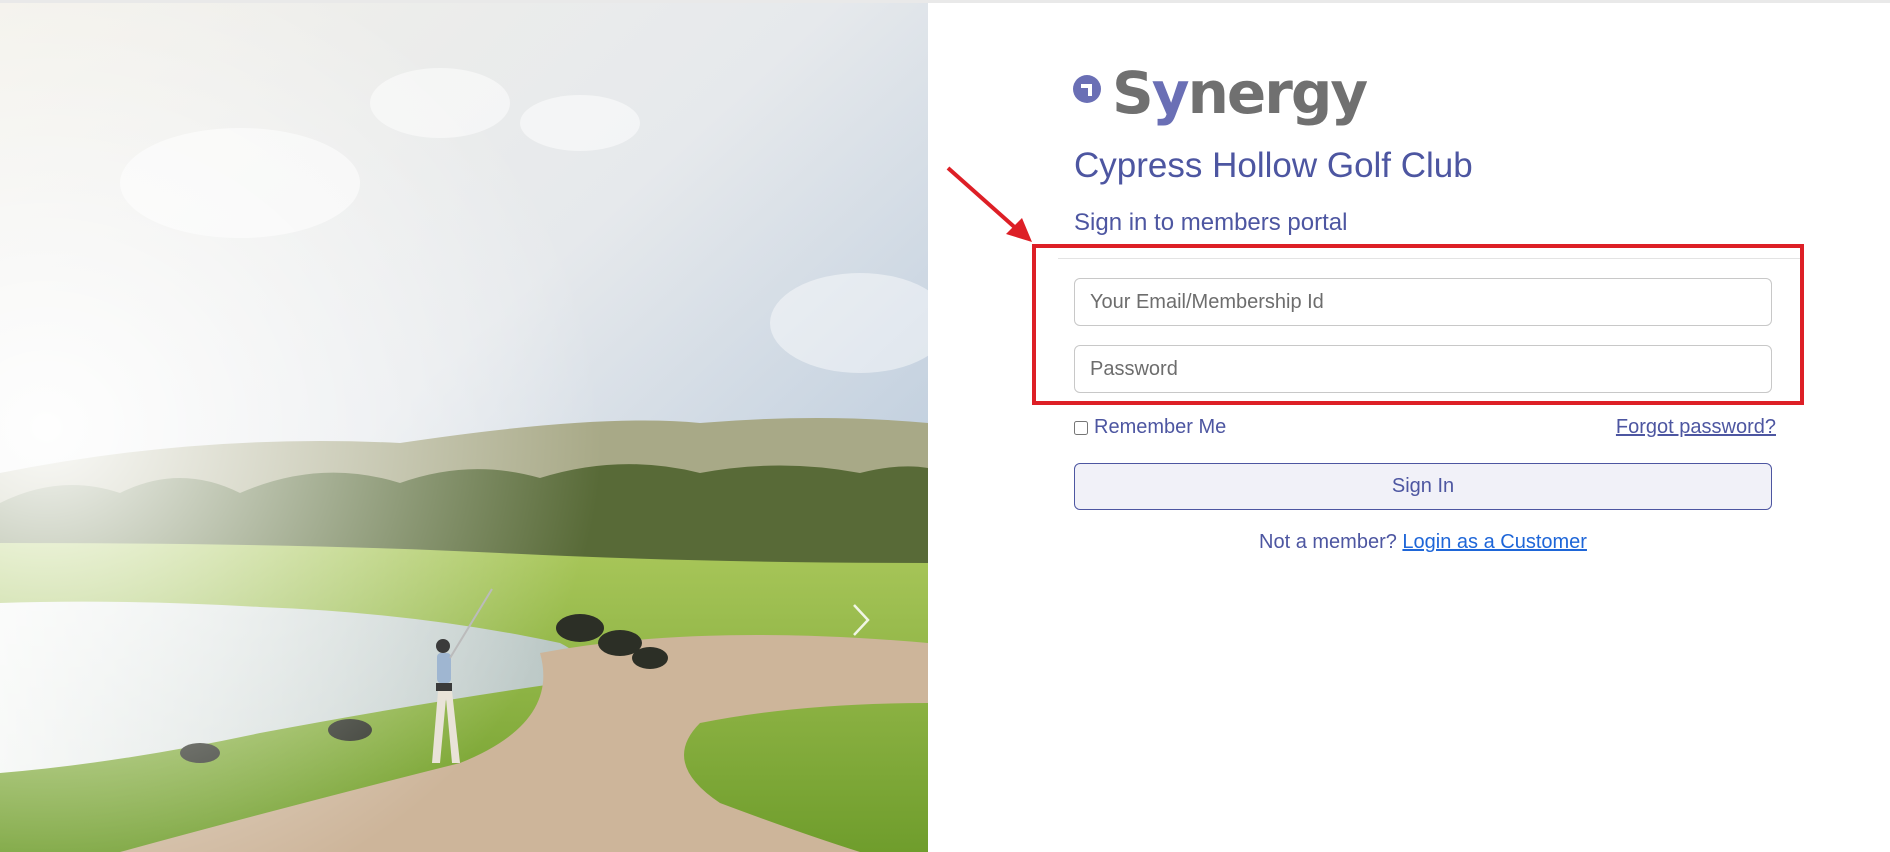 The height and width of the screenshot is (852, 1890). What do you see at coordinates (861, 620) in the screenshot?
I see `chevron-right-icon` at bounding box center [861, 620].